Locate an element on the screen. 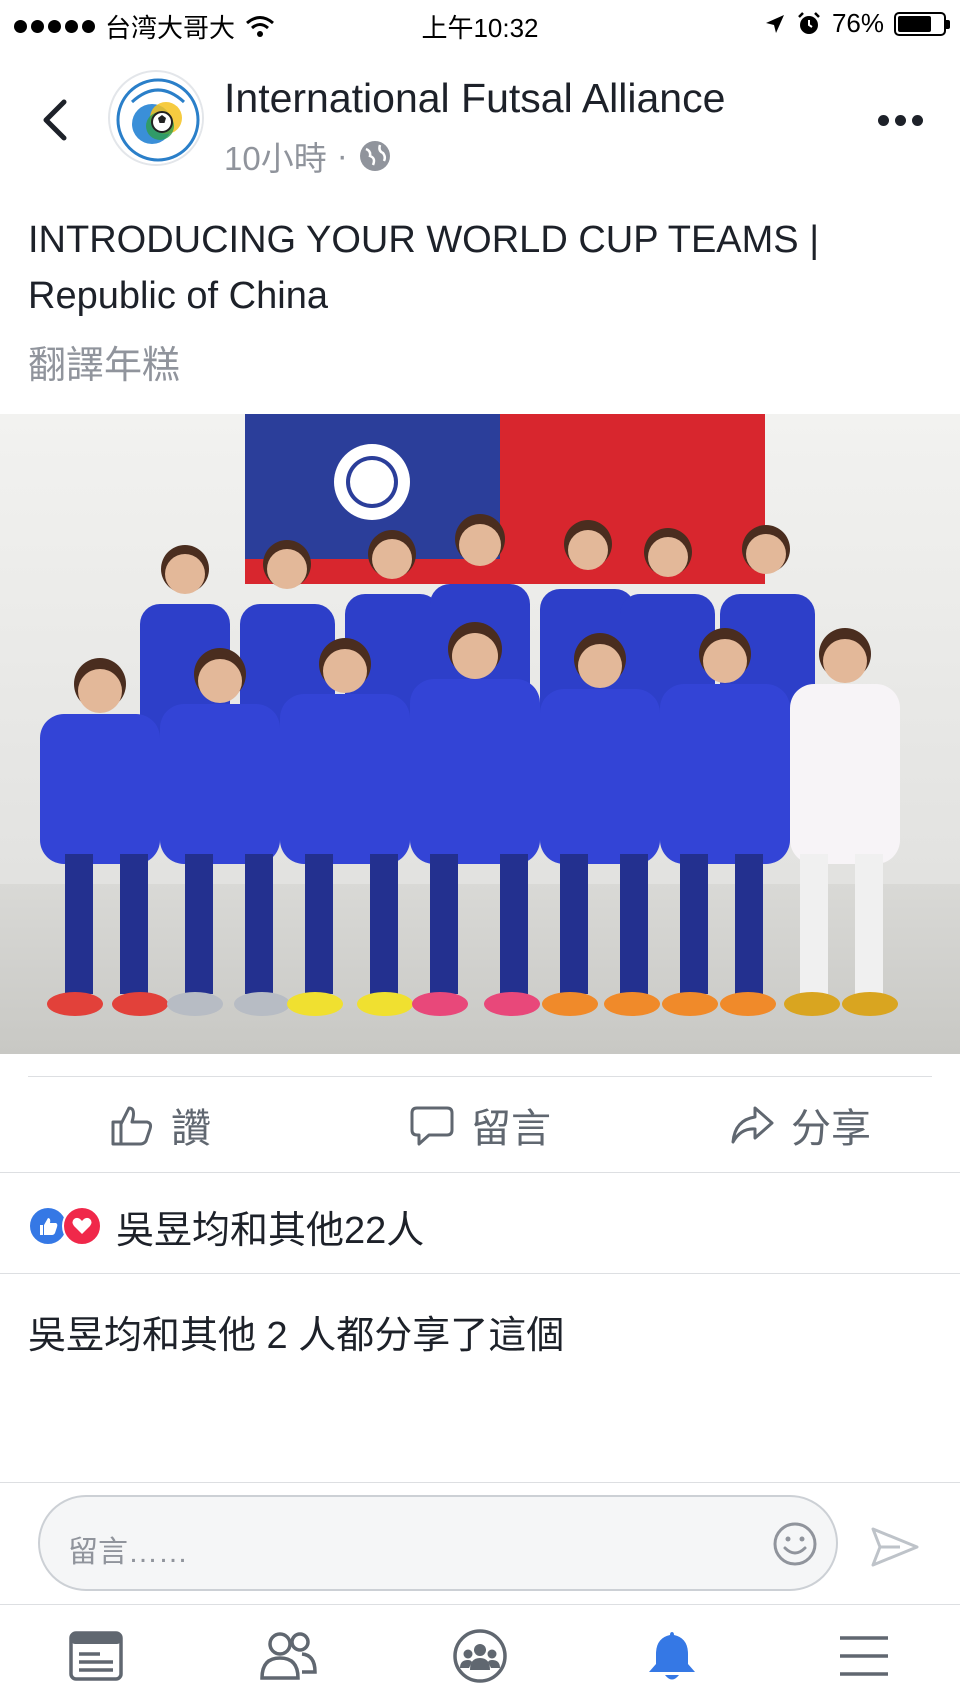  battery-percentage: 76% is located at coordinates (857, 23).